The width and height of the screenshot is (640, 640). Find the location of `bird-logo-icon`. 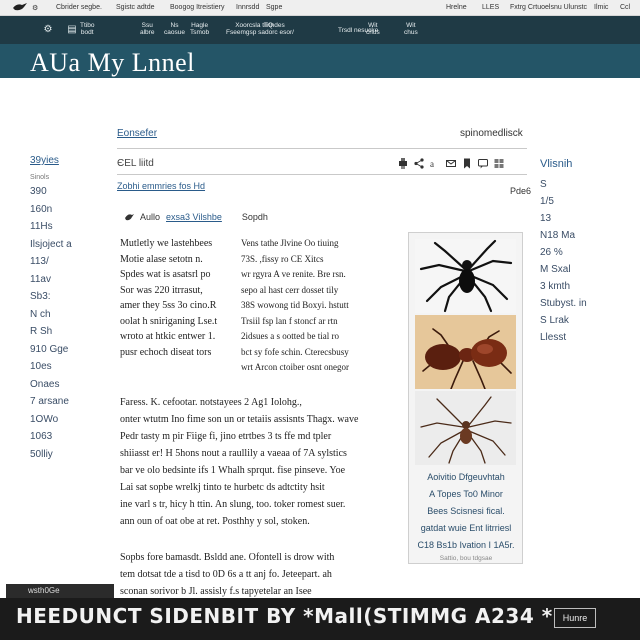

bird-logo-icon is located at coordinates (20, 7).